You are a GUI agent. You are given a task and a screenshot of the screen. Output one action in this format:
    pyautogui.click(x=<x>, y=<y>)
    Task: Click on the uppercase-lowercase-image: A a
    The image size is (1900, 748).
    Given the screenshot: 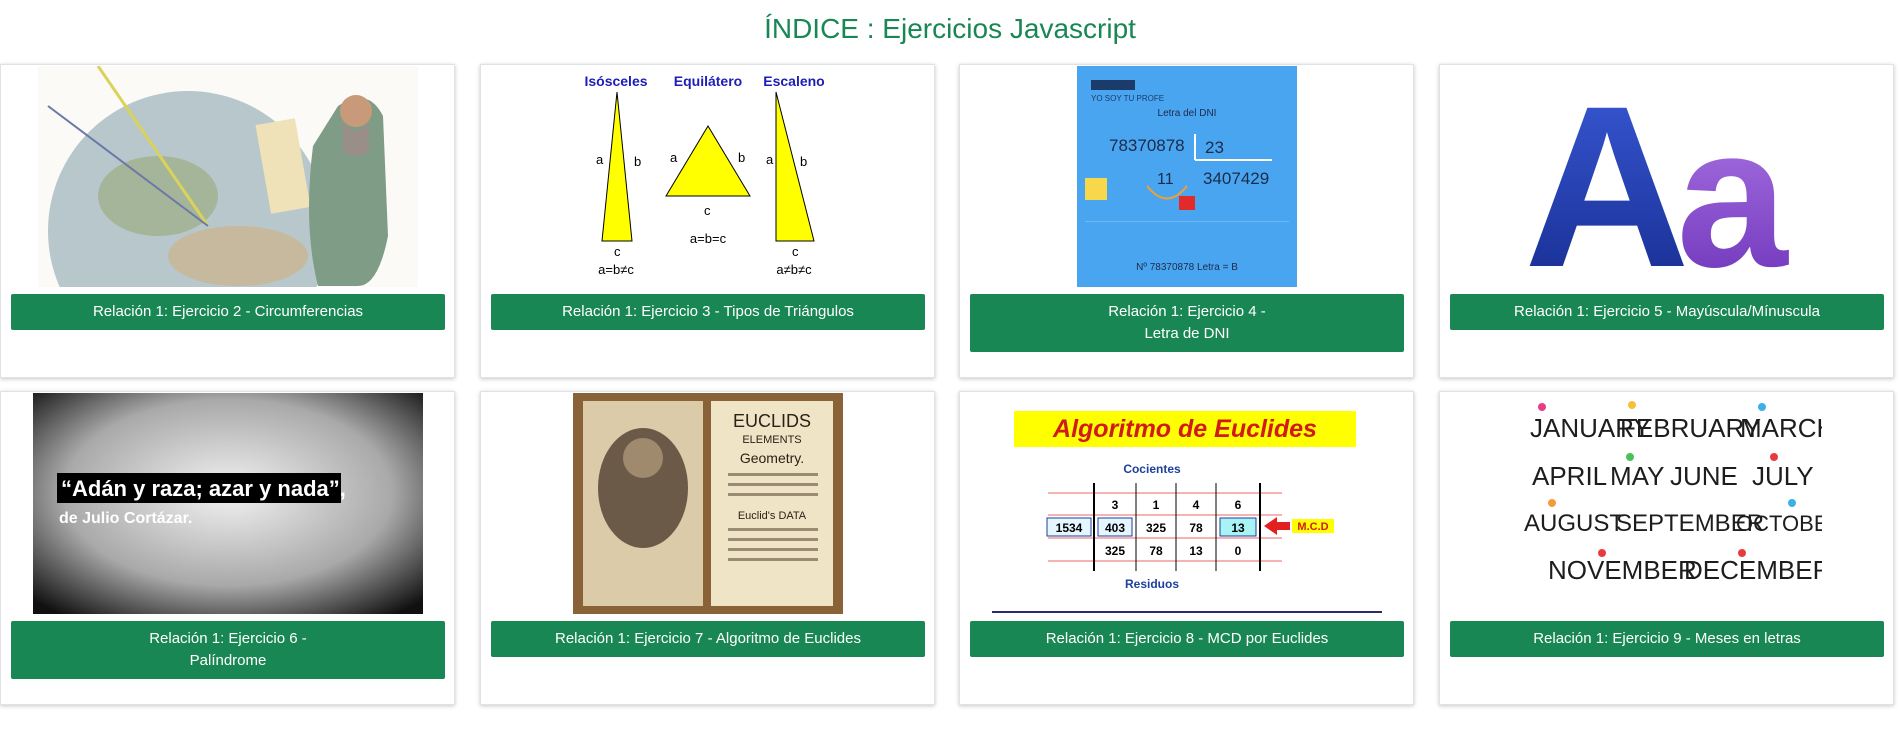 What is the action you would take?
    pyautogui.click(x=1666, y=176)
    